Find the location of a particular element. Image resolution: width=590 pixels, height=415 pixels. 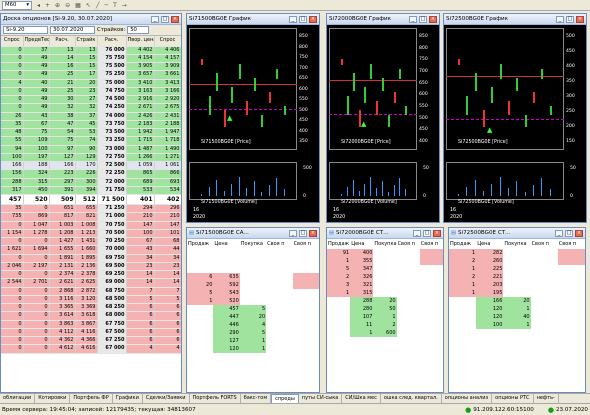

option-cell: 655 is located at coordinates (86, 209).